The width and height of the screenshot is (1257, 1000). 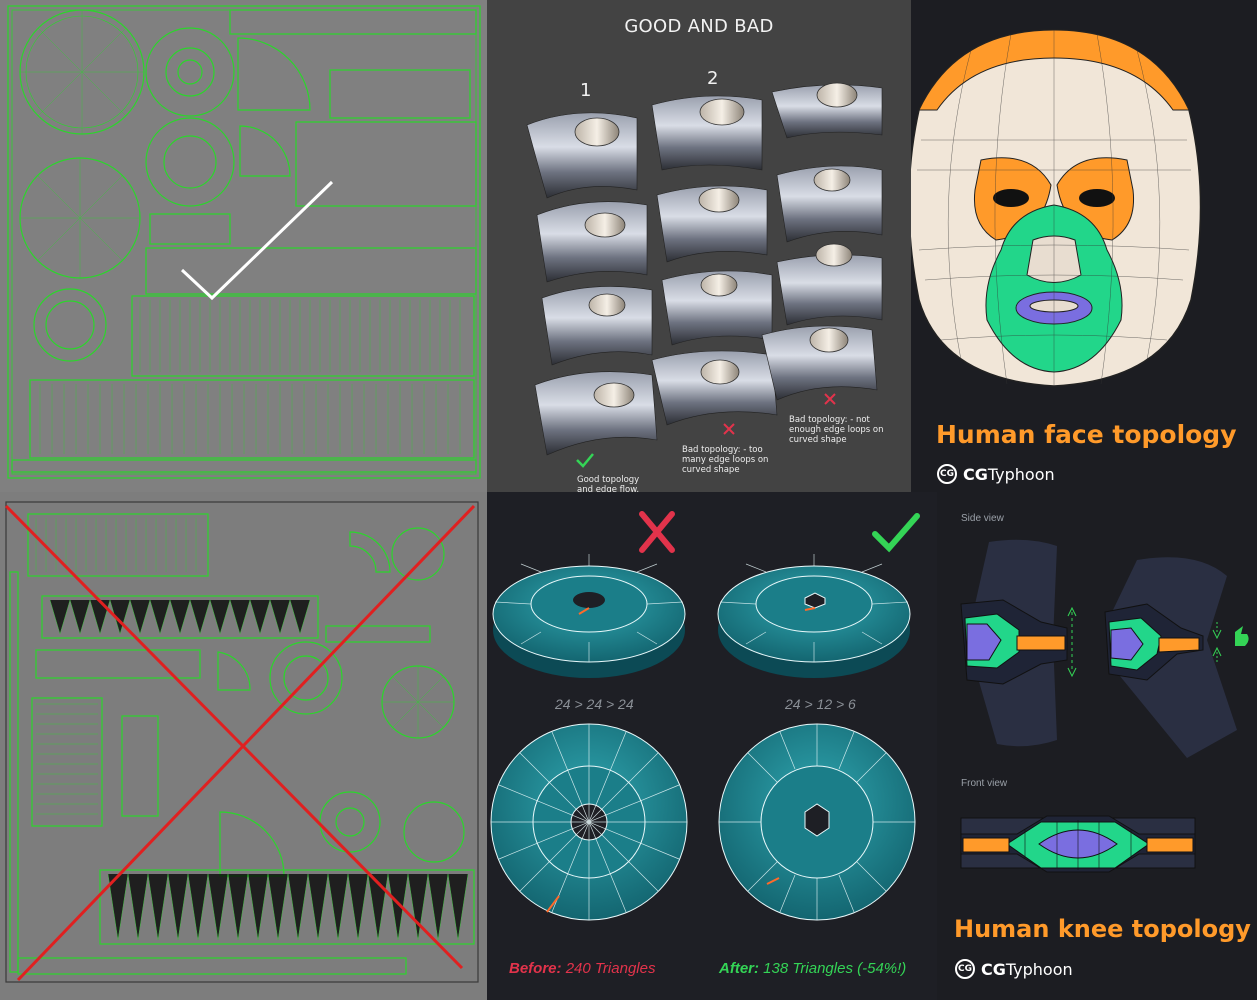 What do you see at coordinates (982, 518) in the screenshot?
I see `side-view-label: Side view` at bounding box center [982, 518].